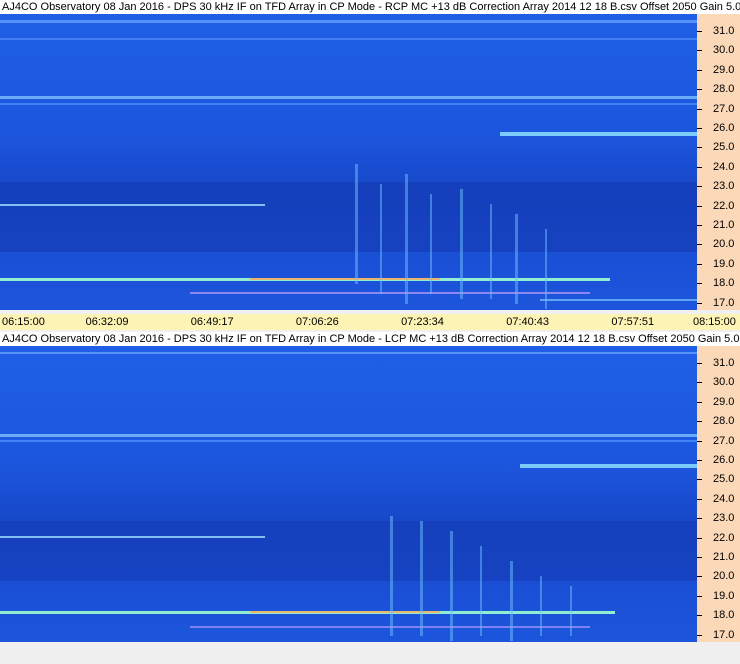 Image resolution: width=740 pixels, height=664 pixels. I want to click on time-tick-label: 06:49:17, so click(212, 322).